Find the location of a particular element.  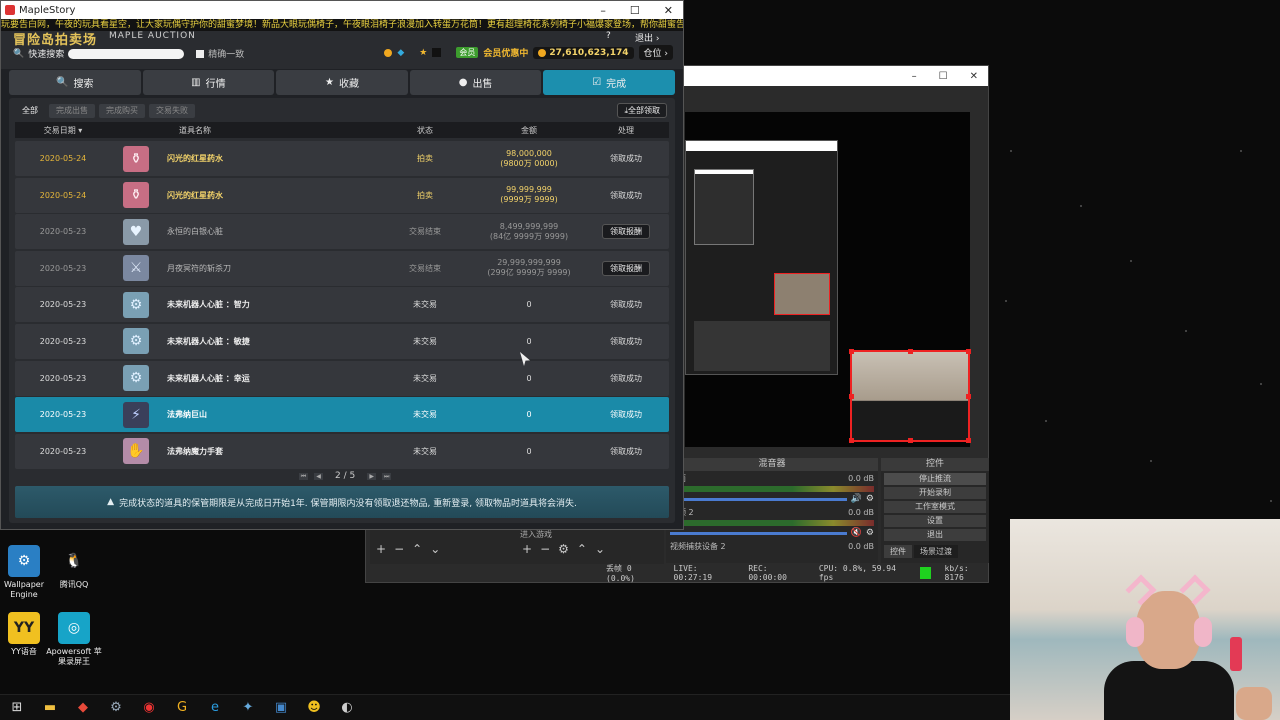

mixer-channel-name: 桌面 is located at coordinates (757, 478).